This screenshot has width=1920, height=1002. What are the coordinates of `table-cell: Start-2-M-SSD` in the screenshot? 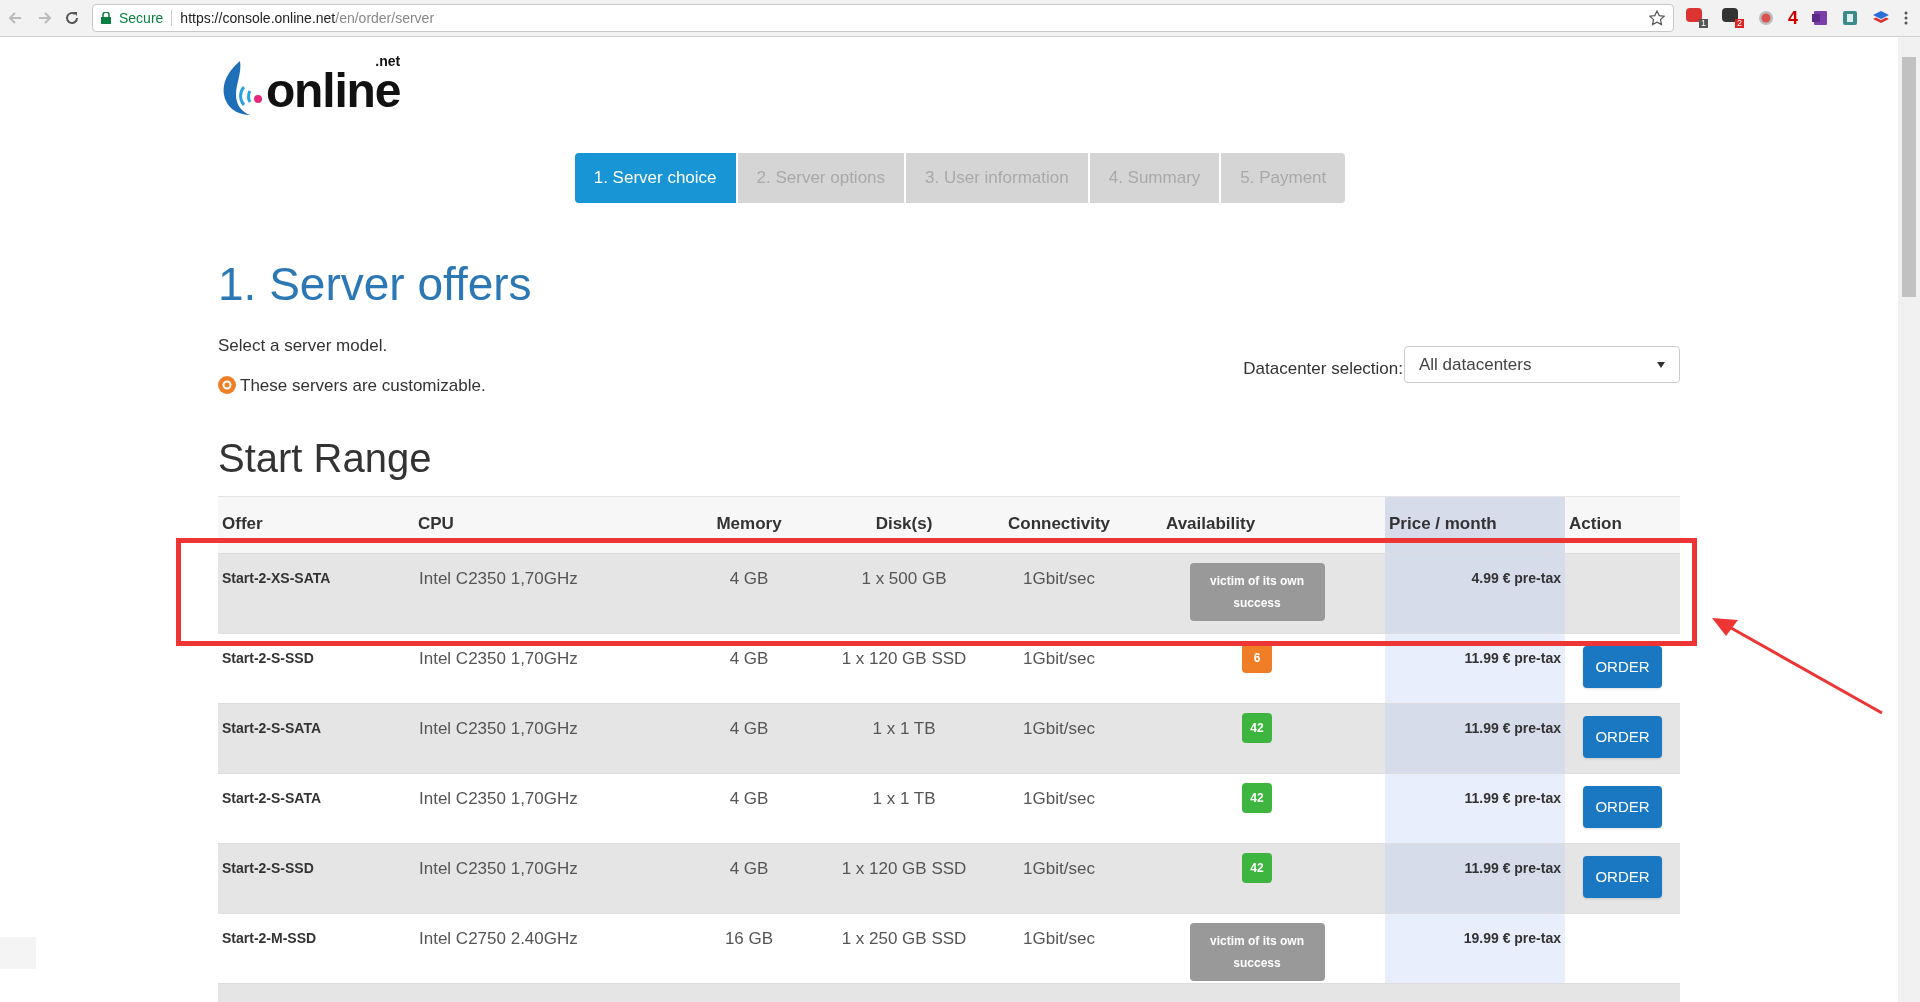 It's located at (269, 938).